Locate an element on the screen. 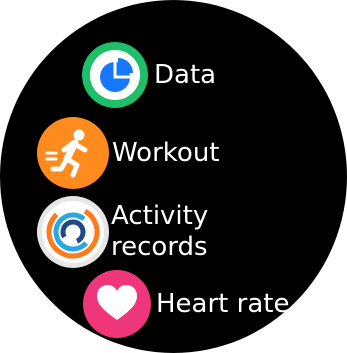 This screenshot has height=353, width=347. menu-item-activity-records: Activity records is located at coordinates (129, 232).